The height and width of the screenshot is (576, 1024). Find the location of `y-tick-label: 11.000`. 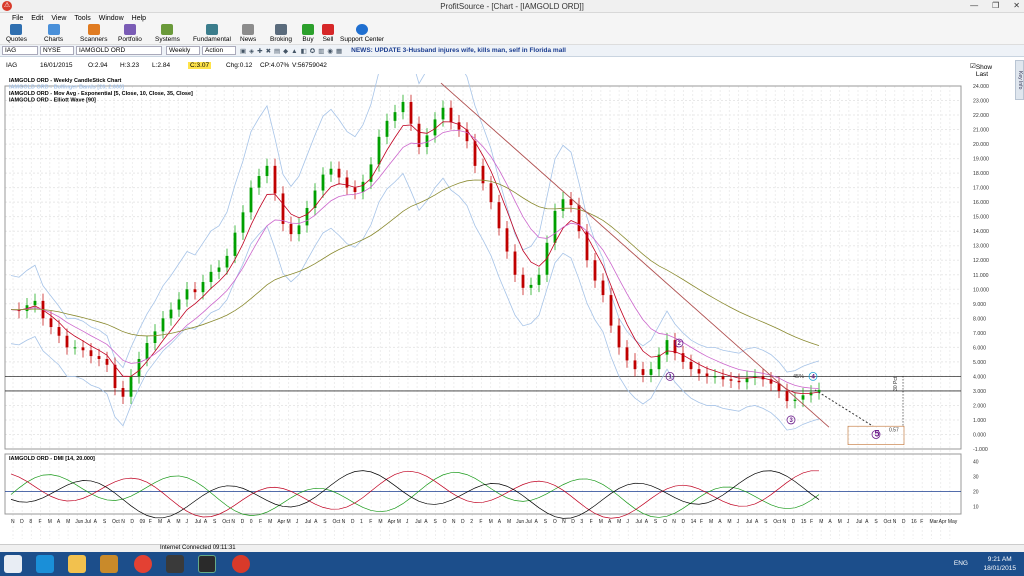

y-tick-label: 11.000 is located at coordinates (981, 276).